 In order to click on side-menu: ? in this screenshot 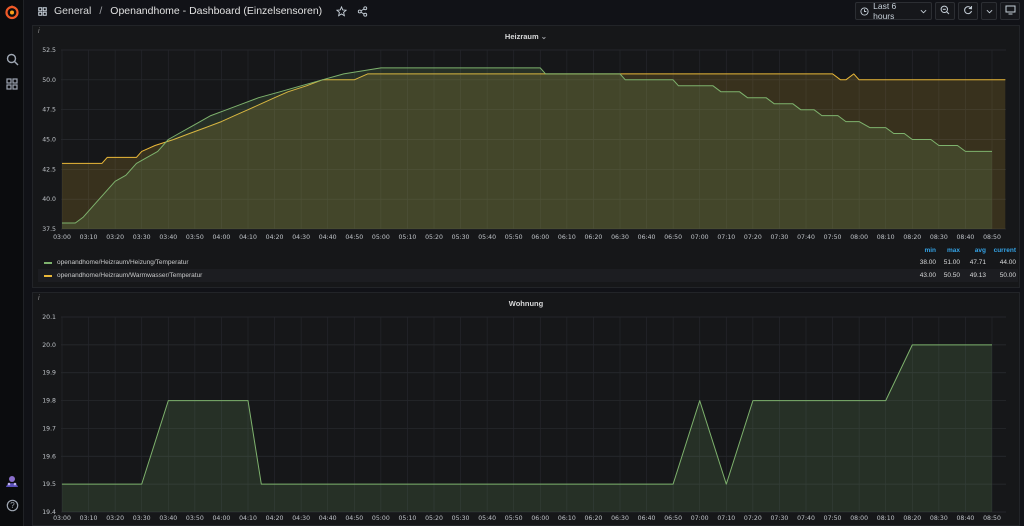, I will do `click(12, 263)`.